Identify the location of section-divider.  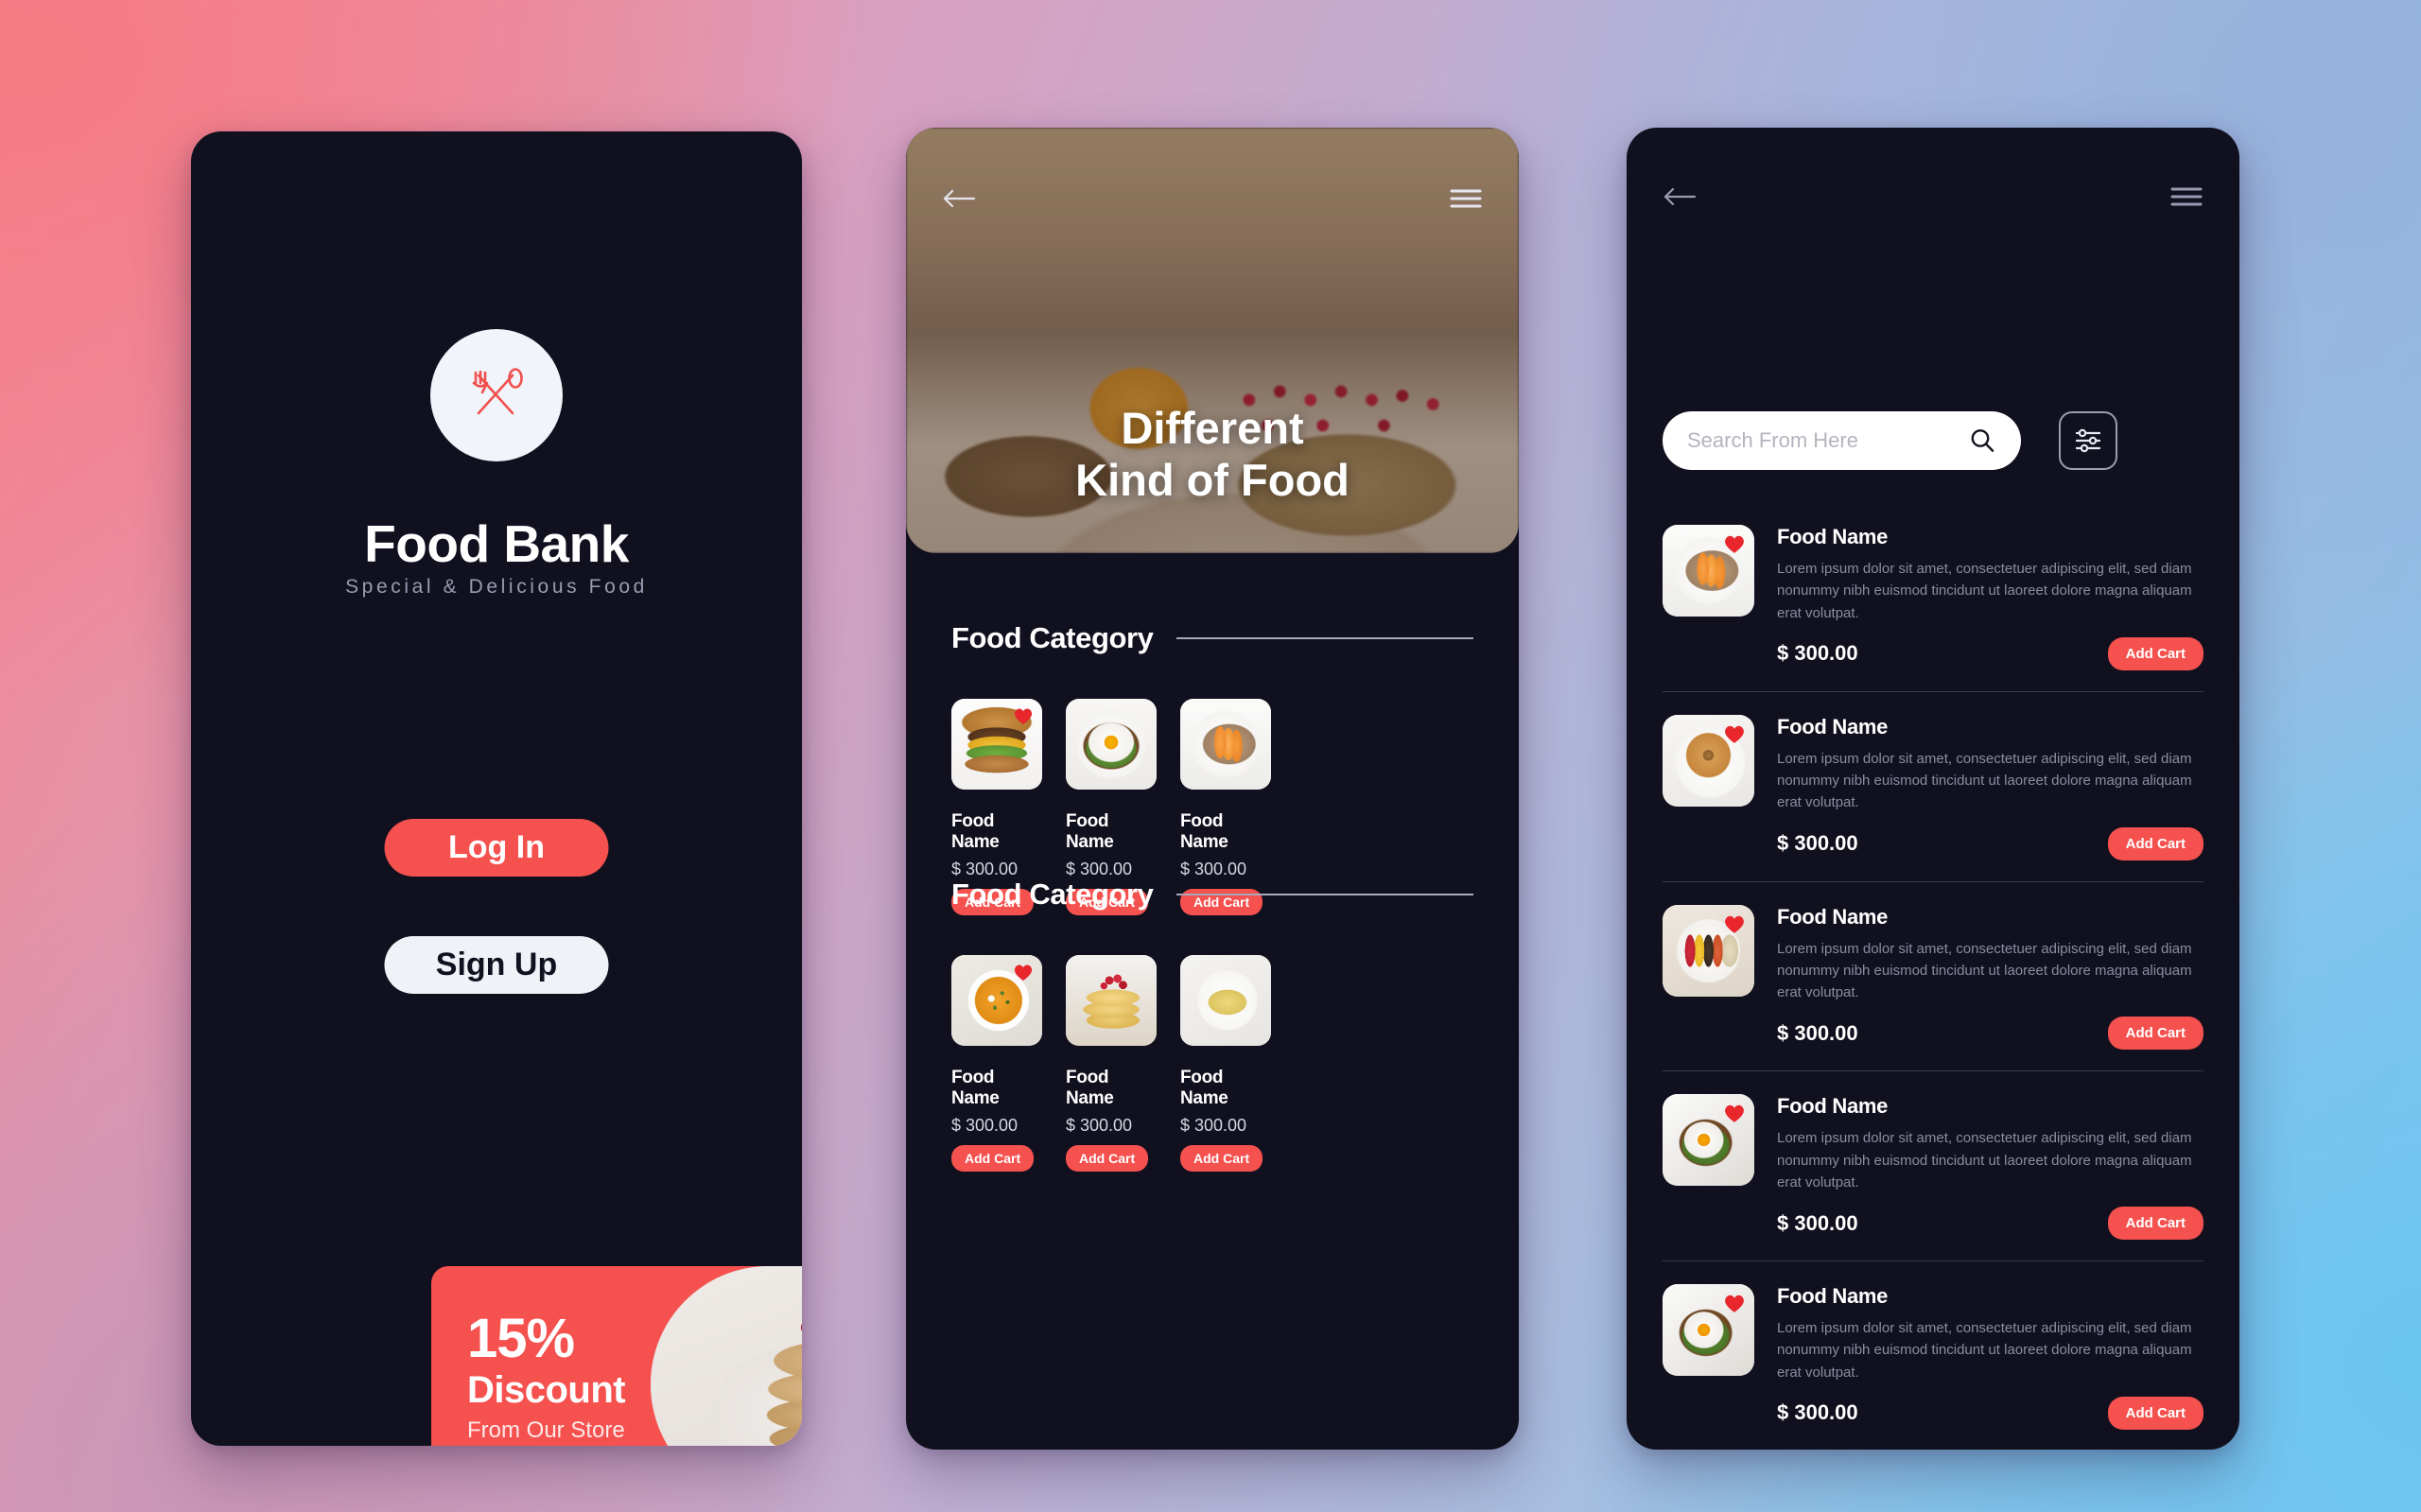
(1324, 638).